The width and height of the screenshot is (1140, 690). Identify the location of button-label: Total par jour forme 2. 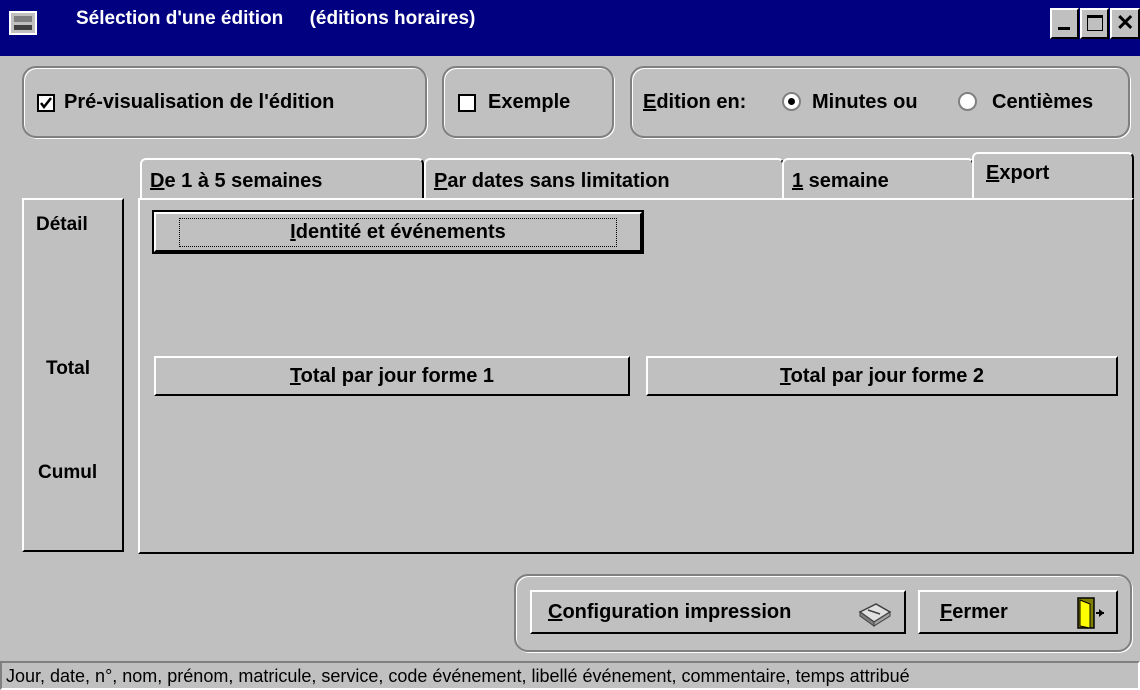
(882, 375).